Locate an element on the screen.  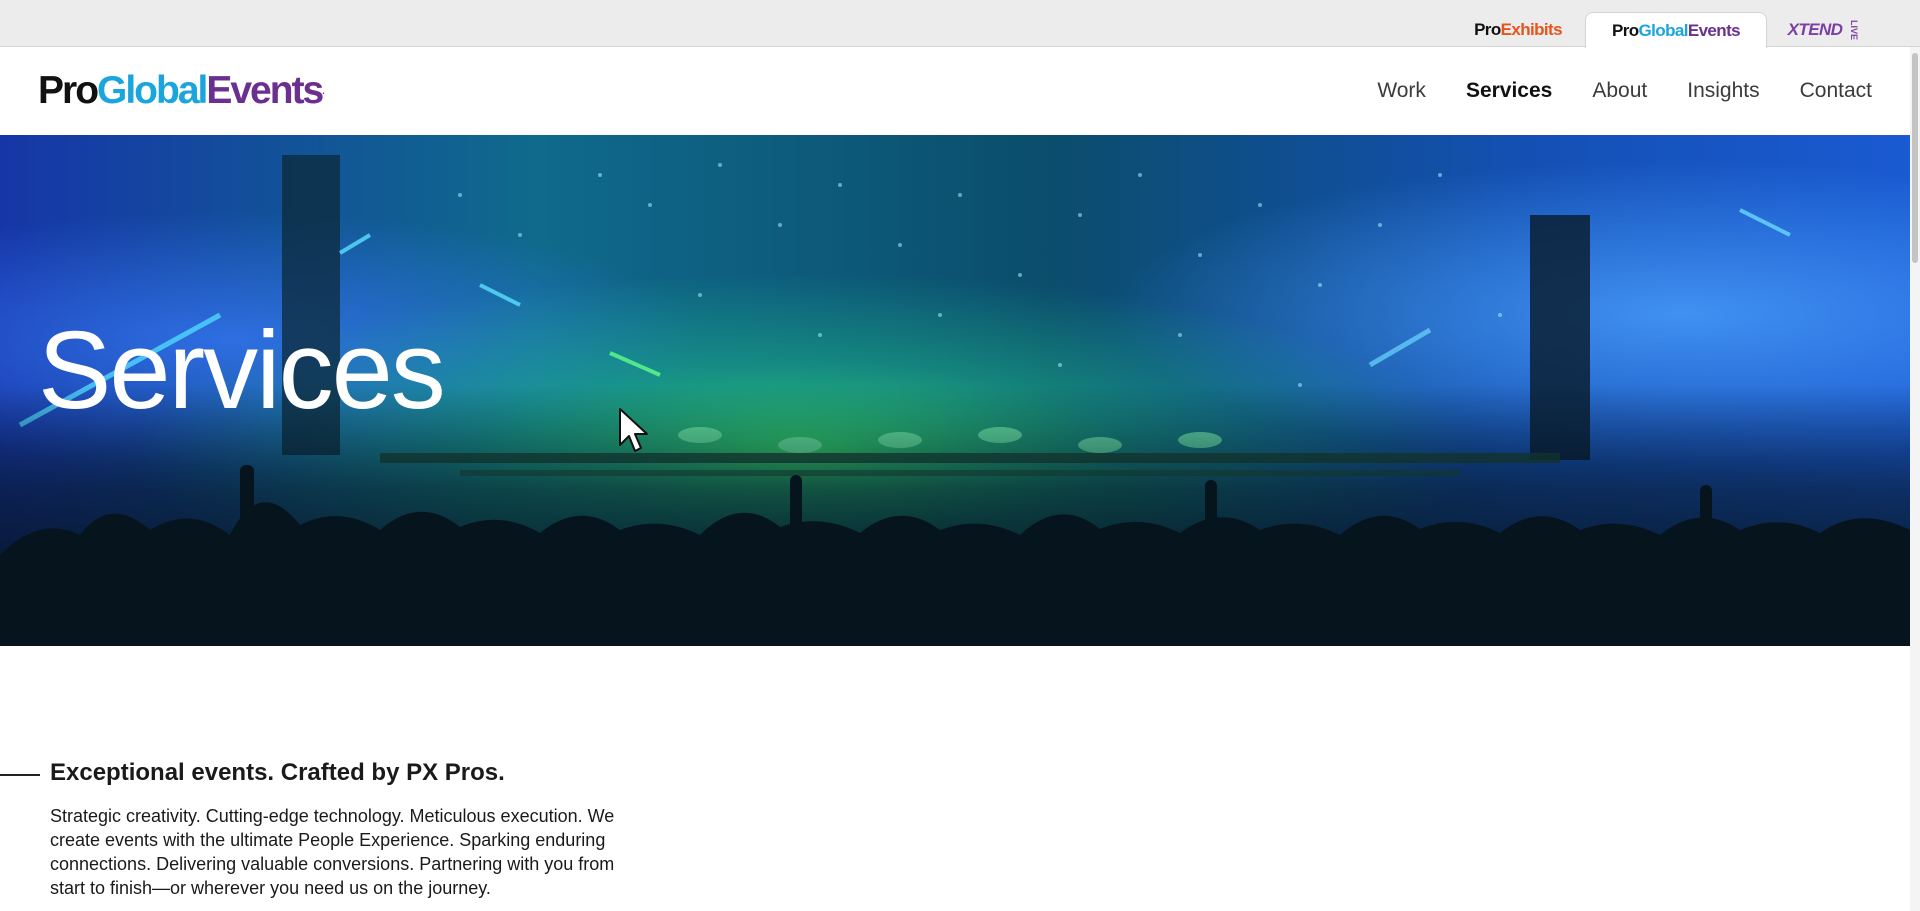
tab-xtend-tend: TEND is located at coordinates (1820, 29).